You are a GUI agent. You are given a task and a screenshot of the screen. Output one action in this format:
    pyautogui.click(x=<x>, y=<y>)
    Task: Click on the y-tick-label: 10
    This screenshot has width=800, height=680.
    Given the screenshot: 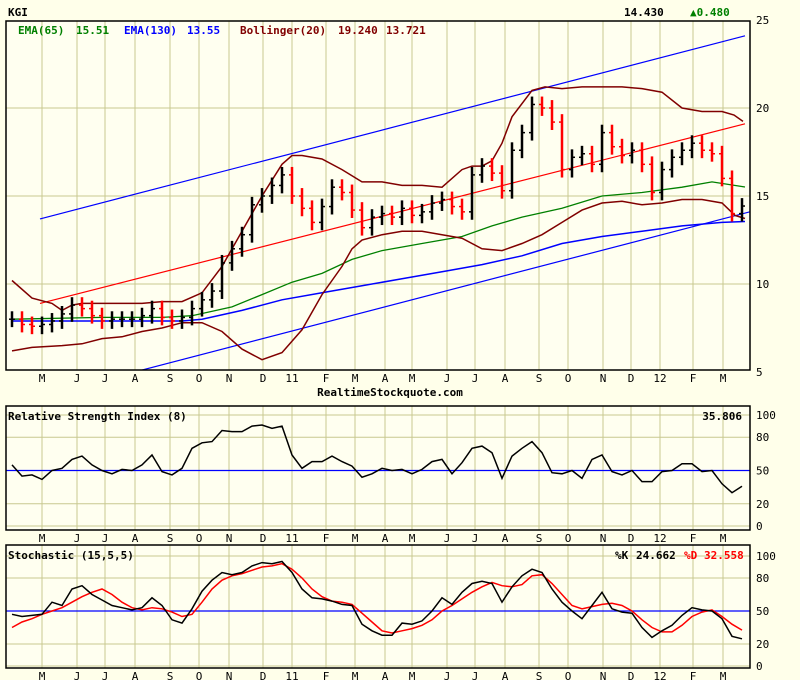 What is the action you would take?
    pyautogui.click(x=762, y=284)
    